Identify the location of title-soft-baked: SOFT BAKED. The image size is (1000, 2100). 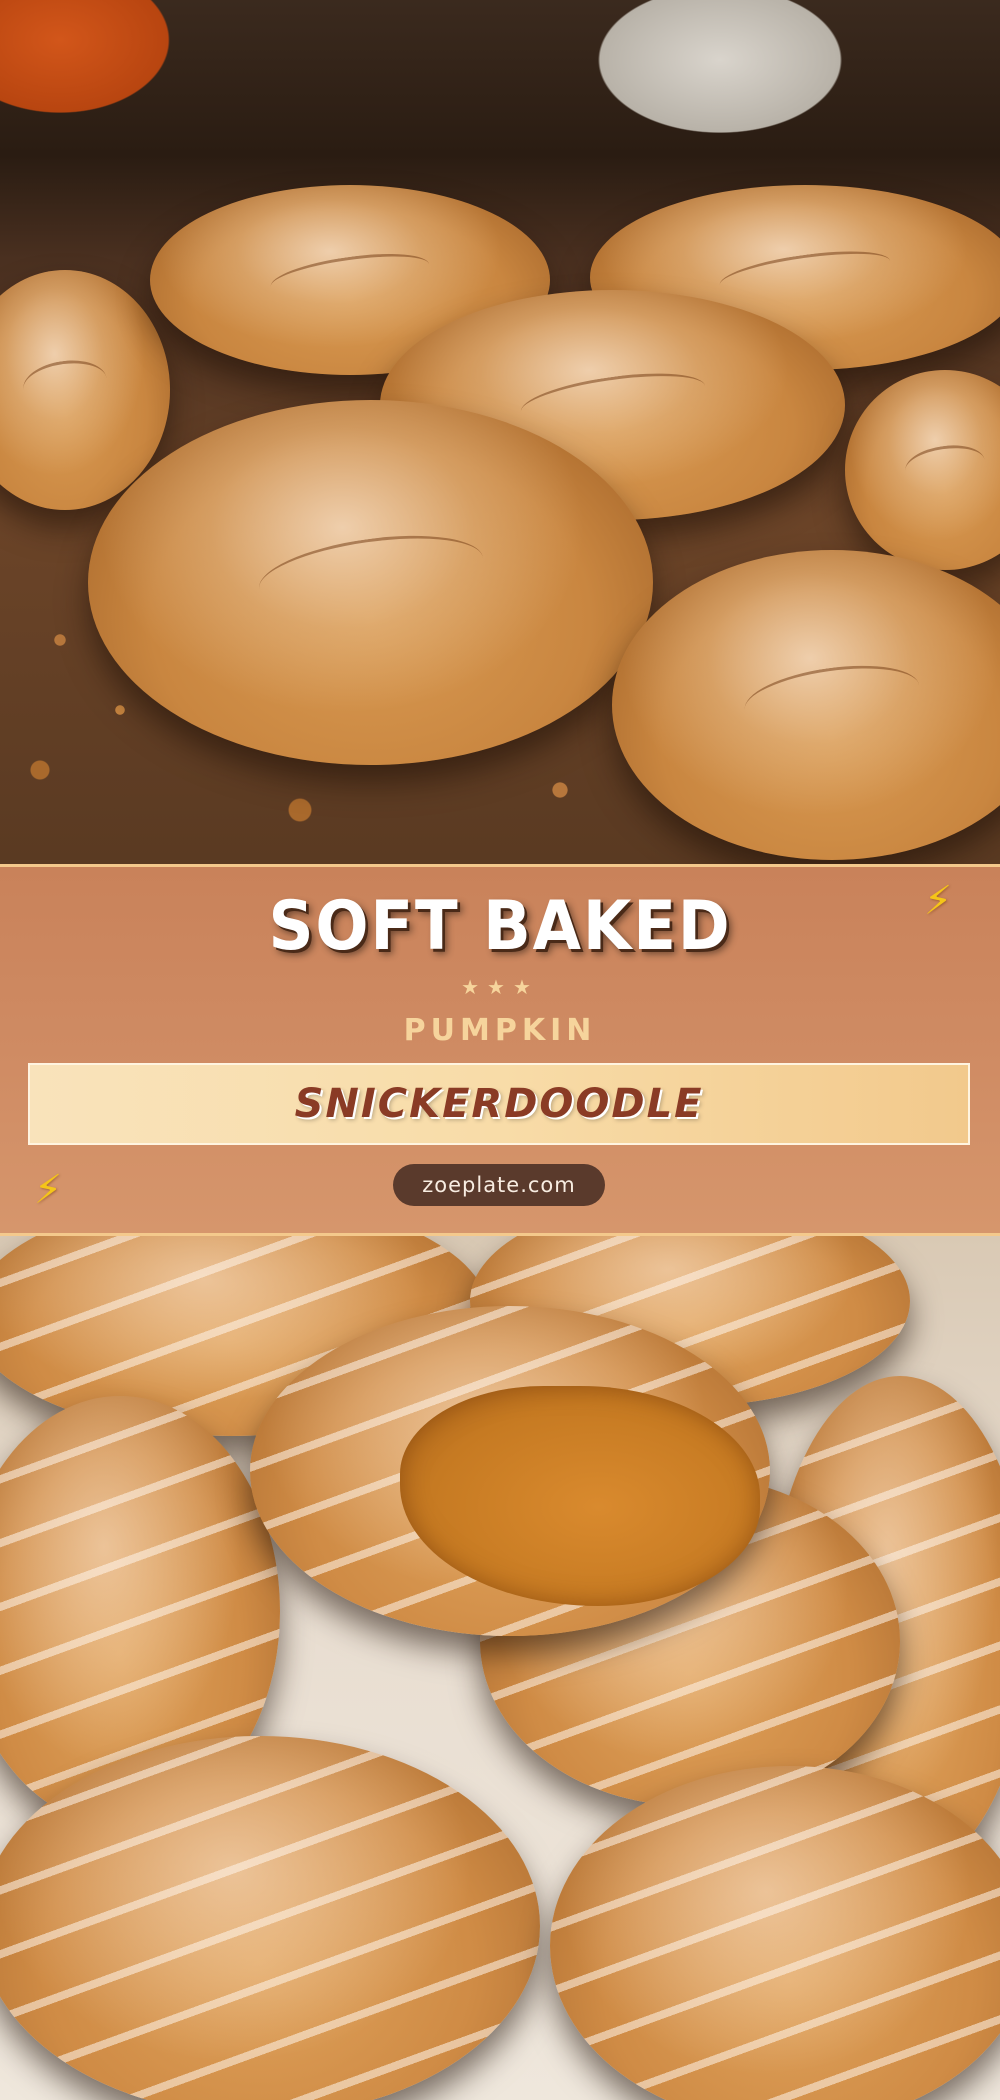
(500, 926).